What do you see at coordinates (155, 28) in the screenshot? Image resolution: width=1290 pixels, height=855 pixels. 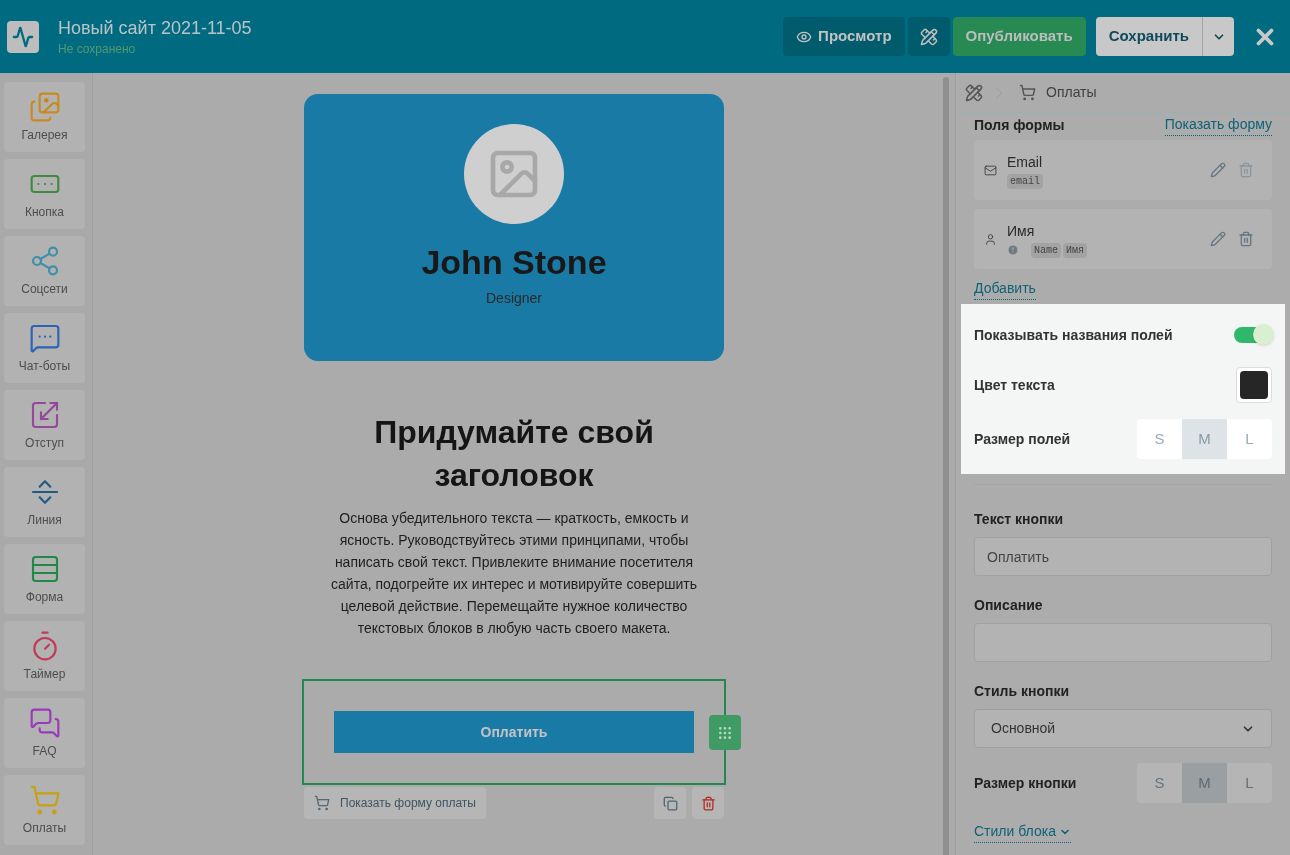 I see `site-title: Новый сайт 2021-11-05` at bounding box center [155, 28].